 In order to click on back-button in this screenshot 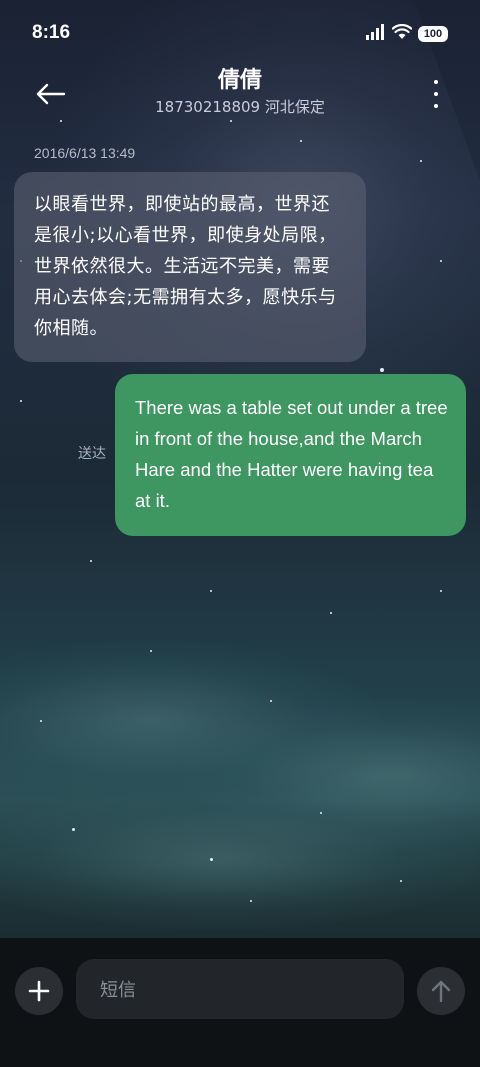, I will do `click(50, 94)`.